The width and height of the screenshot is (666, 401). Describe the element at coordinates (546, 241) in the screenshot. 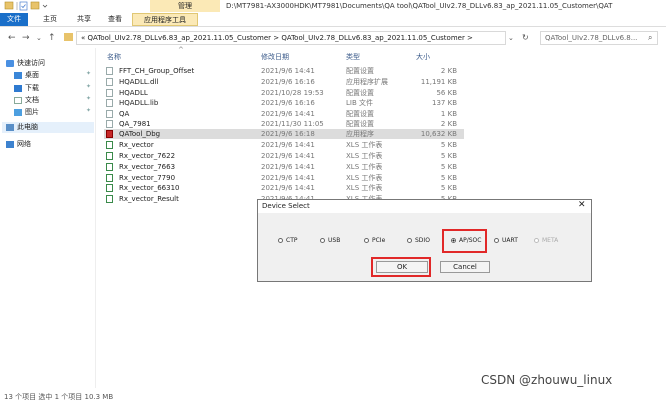

I see `radio-meta: META` at that location.